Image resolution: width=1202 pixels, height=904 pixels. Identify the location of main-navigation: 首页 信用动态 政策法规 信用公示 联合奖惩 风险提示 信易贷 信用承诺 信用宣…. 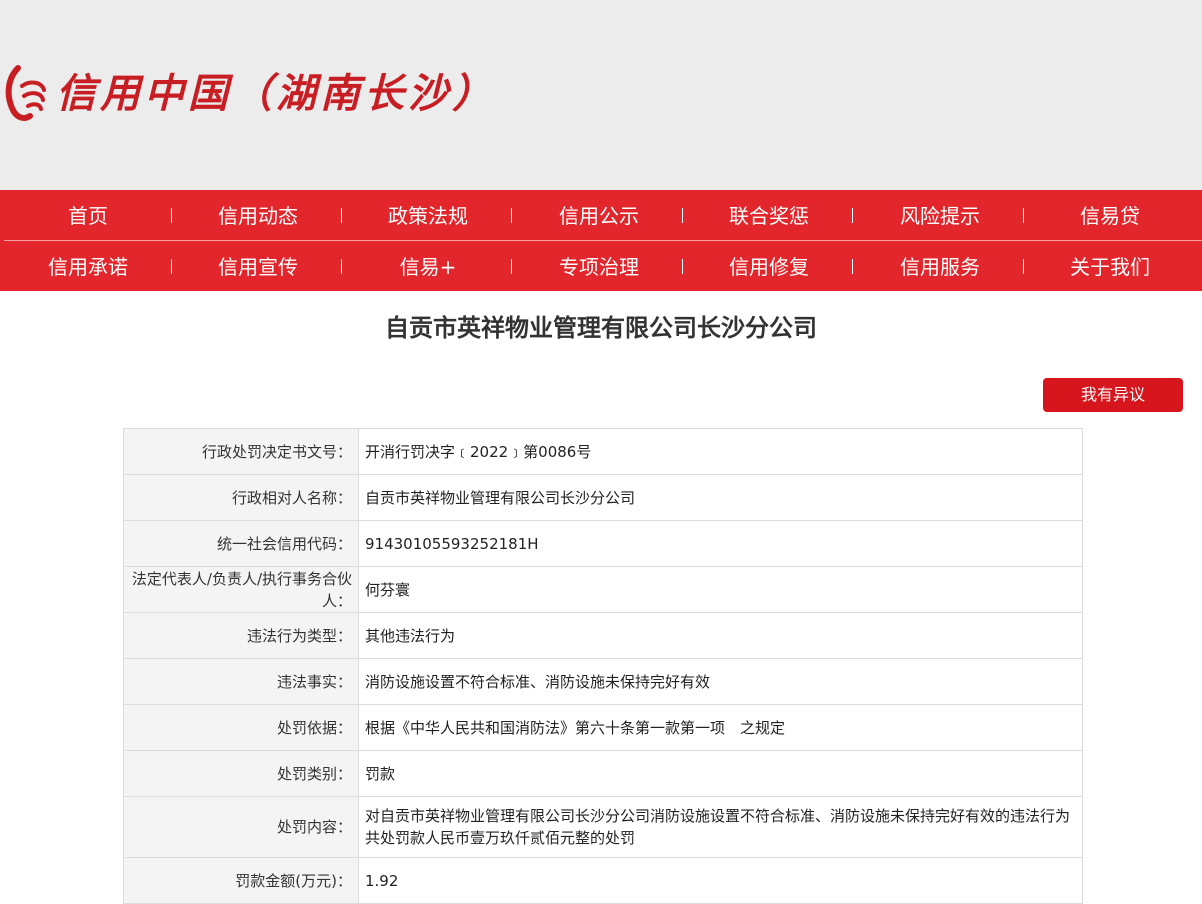
(601, 240).